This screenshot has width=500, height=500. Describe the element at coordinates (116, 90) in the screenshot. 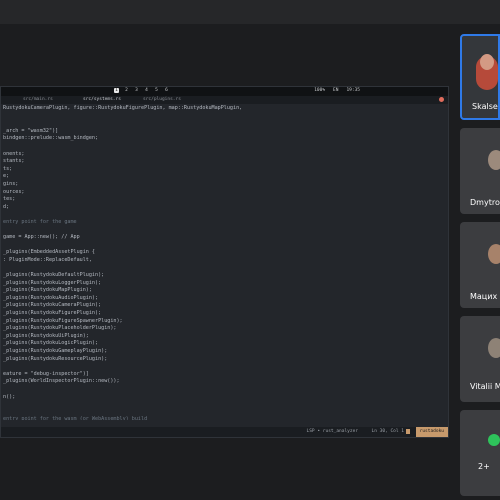

I see `workspace-1: 1` at that location.